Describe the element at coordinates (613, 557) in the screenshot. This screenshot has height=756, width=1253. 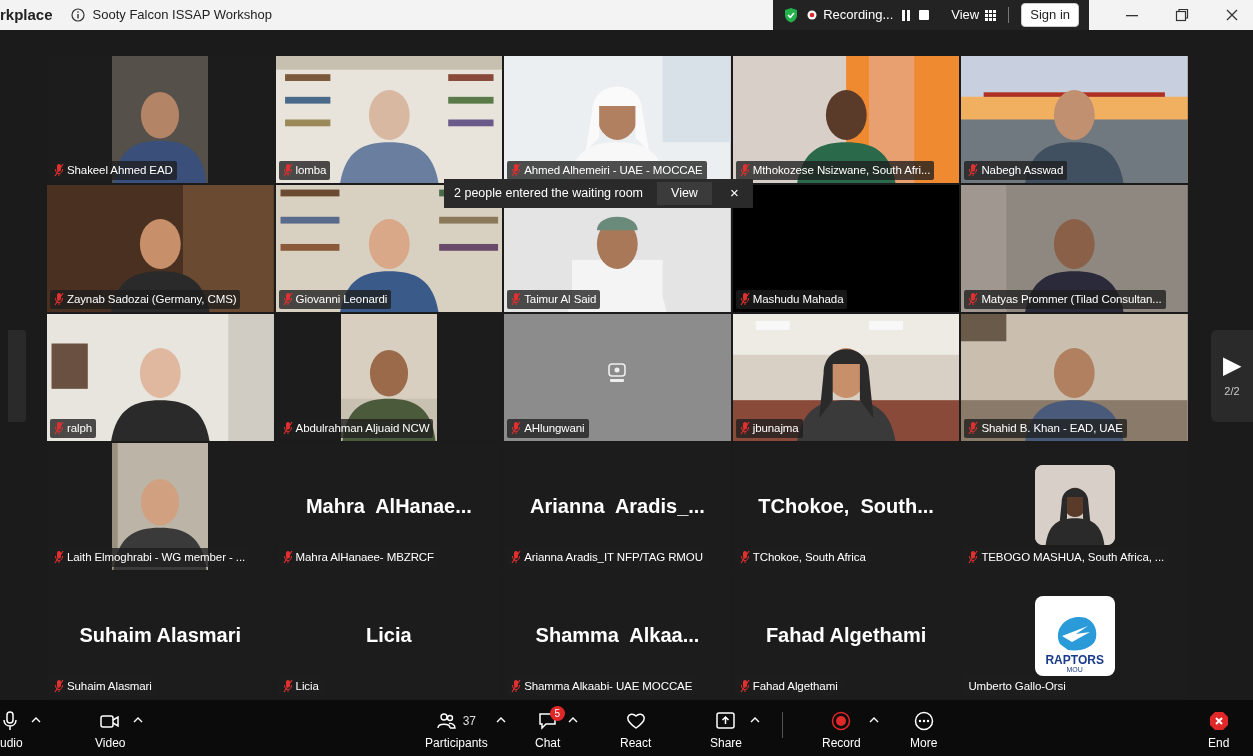
I see `participant-label: Arianna Aradis_IT NFP/TAG RMOU` at that location.